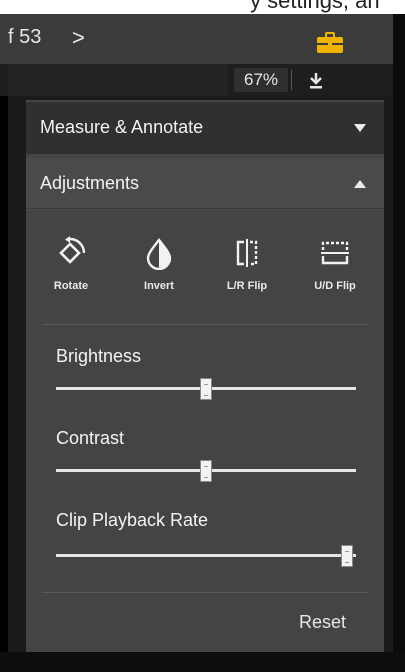 The image size is (405, 672). I want to click on caption-strip: y settings, an, so click(202, 7).